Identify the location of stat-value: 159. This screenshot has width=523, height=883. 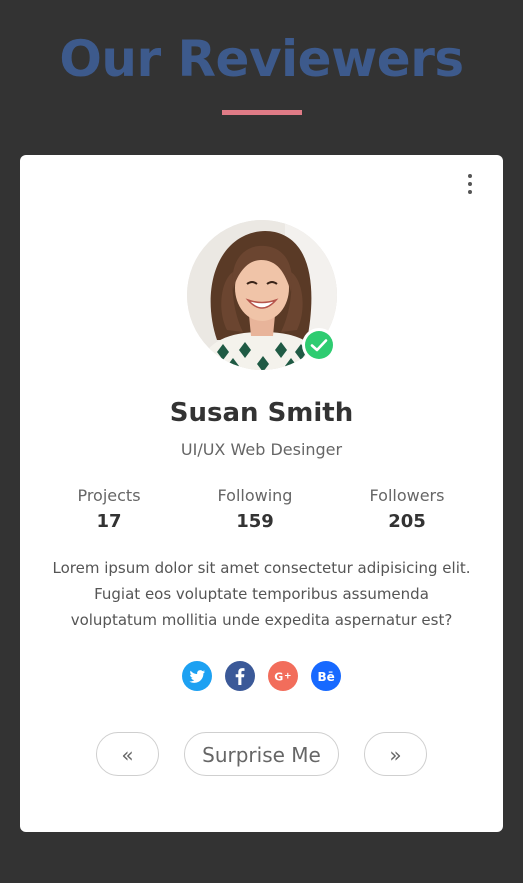
(255, 521).